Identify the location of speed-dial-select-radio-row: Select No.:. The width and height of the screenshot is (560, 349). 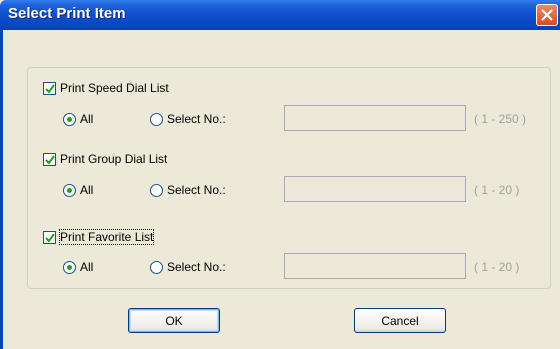
(188, 119).